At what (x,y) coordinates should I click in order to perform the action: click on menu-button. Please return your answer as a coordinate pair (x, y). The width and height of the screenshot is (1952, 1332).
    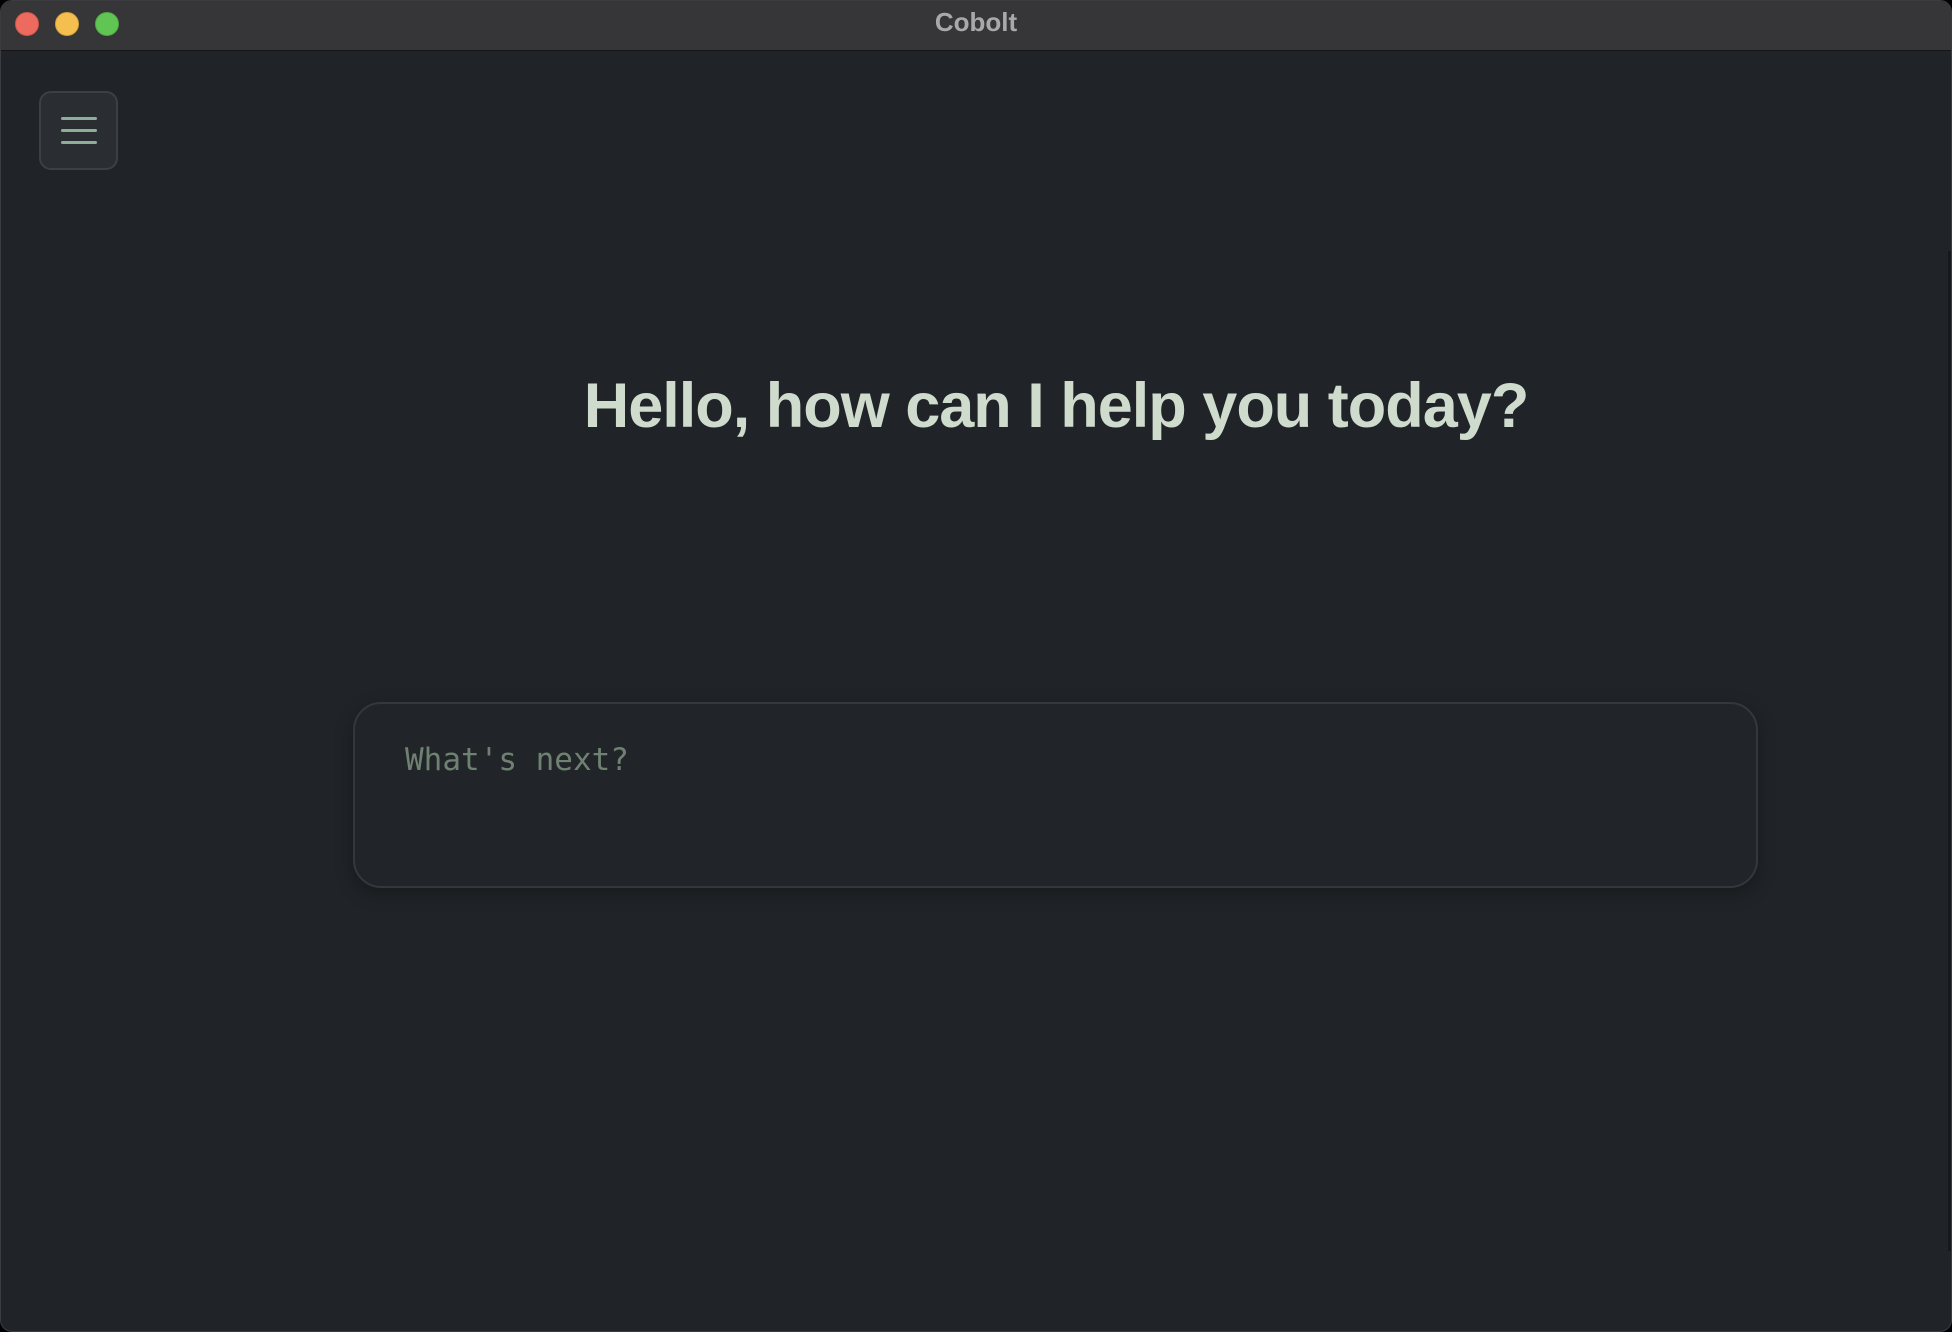
    Looking at the image, I should click on (78, 130).